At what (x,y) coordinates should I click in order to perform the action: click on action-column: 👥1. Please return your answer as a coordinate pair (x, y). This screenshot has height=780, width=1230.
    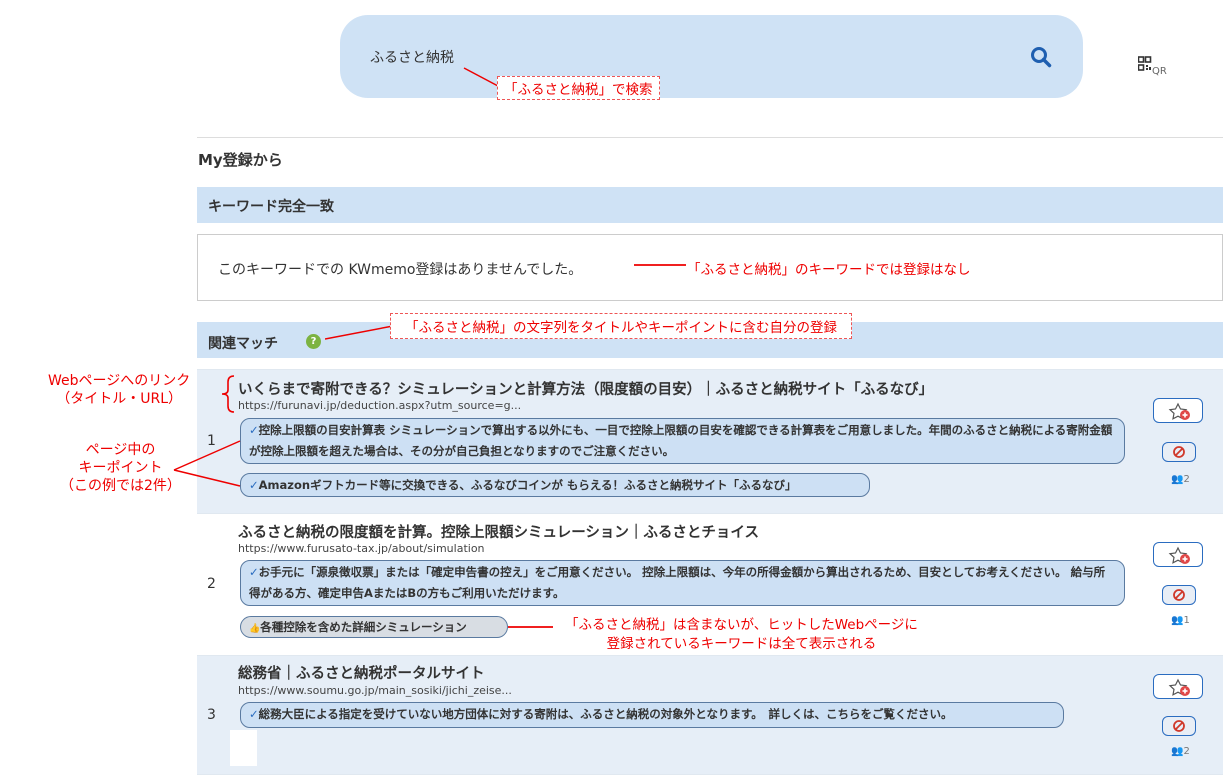
    Looking at the image, I should click on (1183, 592).